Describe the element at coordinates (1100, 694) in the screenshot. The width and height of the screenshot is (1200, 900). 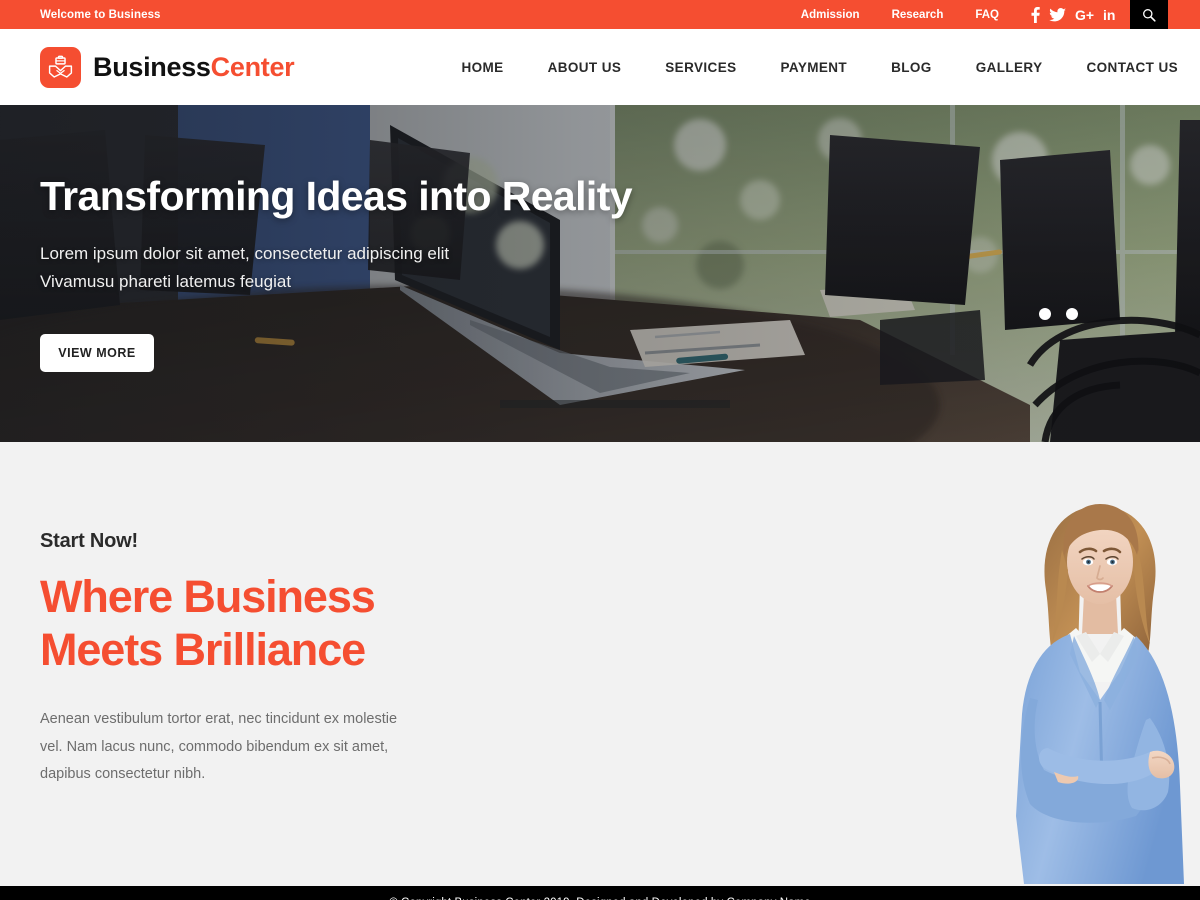
I see `businesswoman-illustration` at that location.